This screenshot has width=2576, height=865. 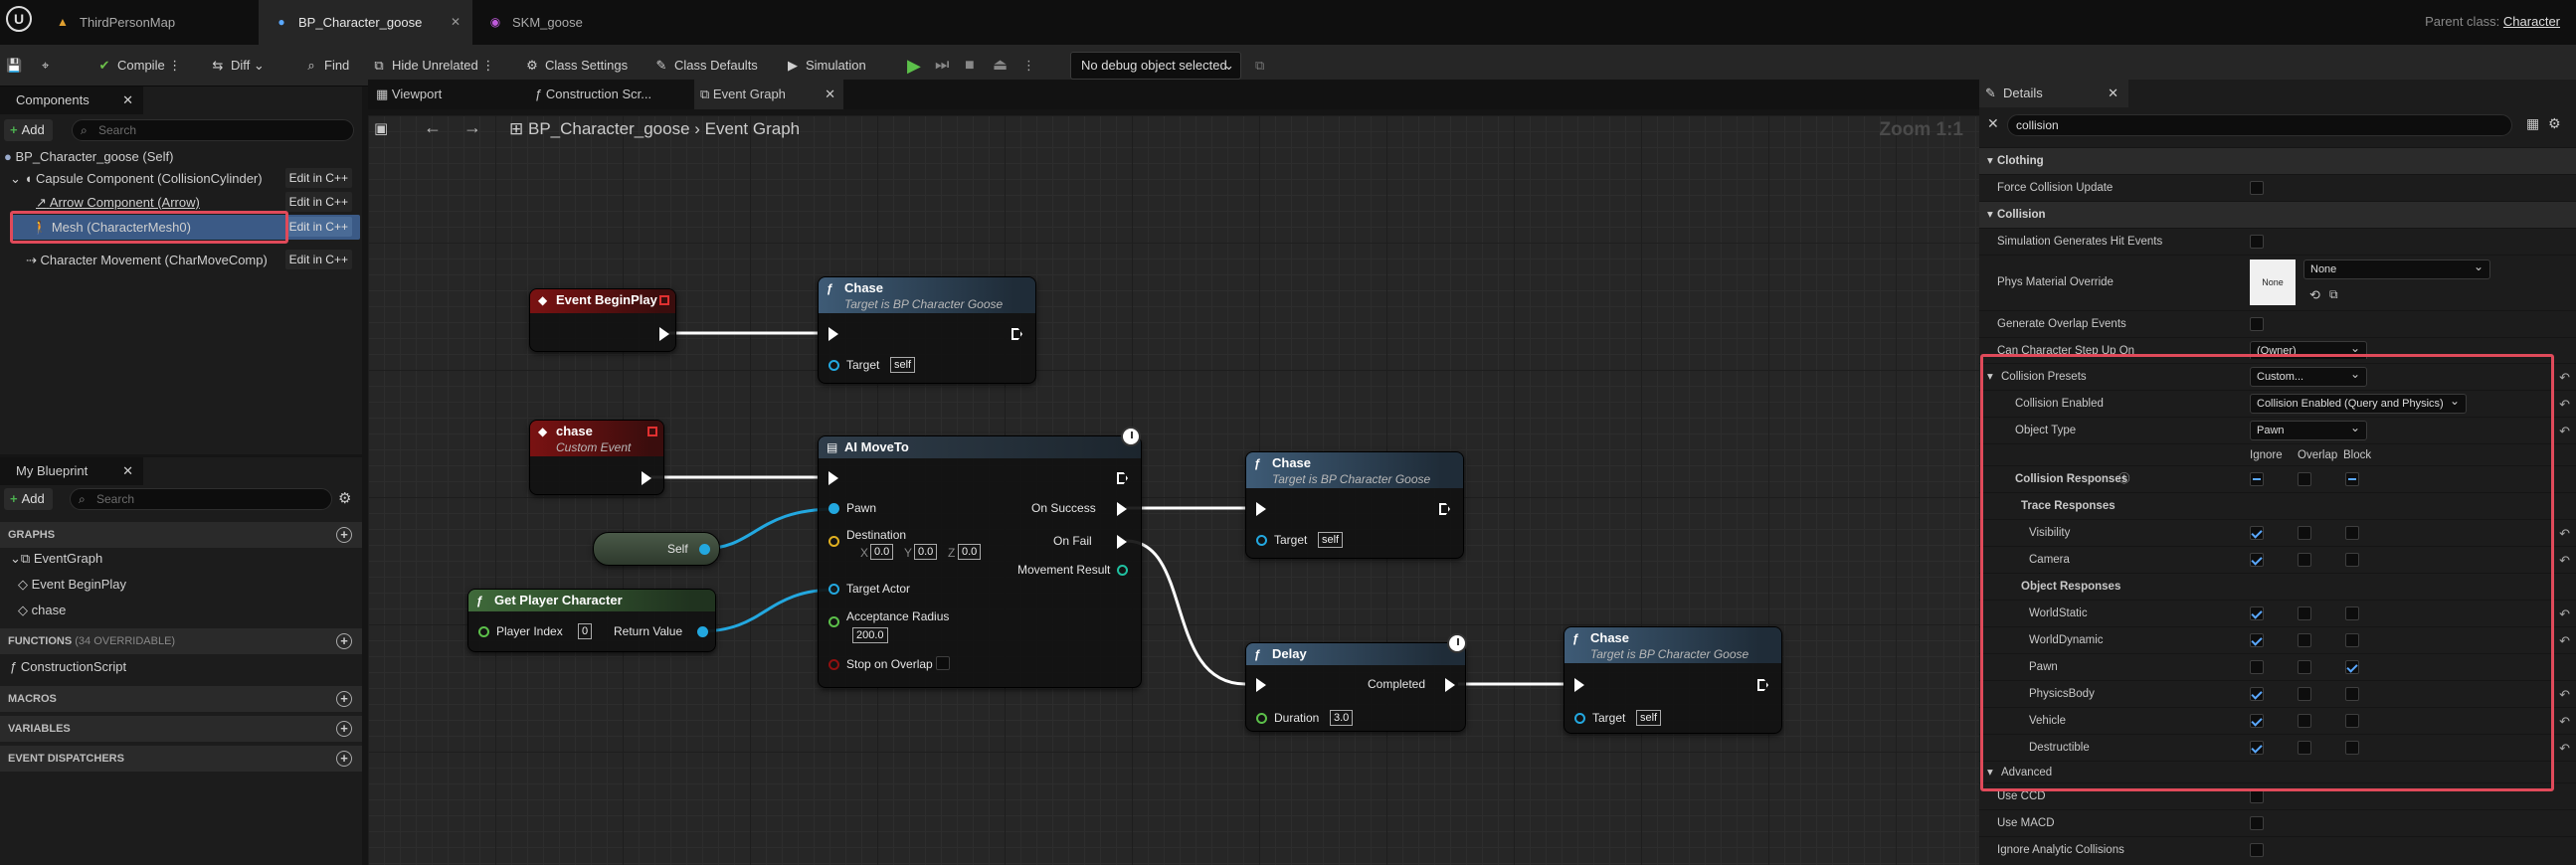 I want to click on force-collision-update-checkbox, so click(x=2257, y=188).